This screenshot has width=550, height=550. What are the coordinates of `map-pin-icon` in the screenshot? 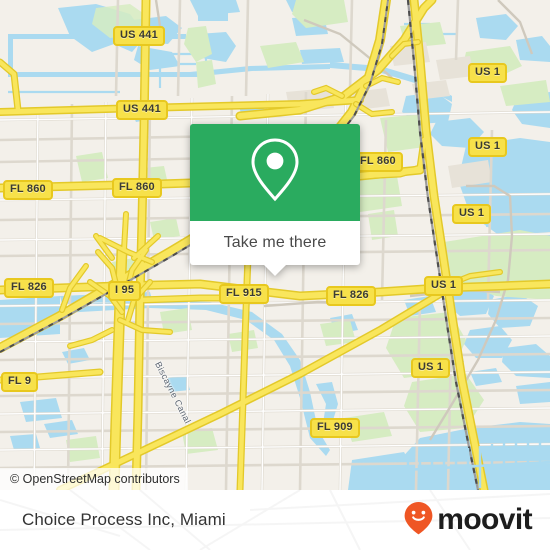 It's located at (275, 172).